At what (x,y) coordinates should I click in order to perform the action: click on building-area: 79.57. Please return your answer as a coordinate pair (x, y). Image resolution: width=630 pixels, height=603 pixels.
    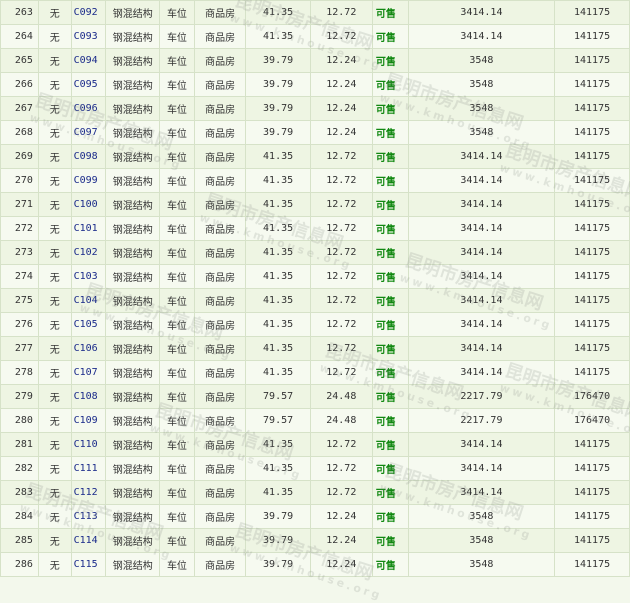
    Looking at the image, I should click on (278, 420).